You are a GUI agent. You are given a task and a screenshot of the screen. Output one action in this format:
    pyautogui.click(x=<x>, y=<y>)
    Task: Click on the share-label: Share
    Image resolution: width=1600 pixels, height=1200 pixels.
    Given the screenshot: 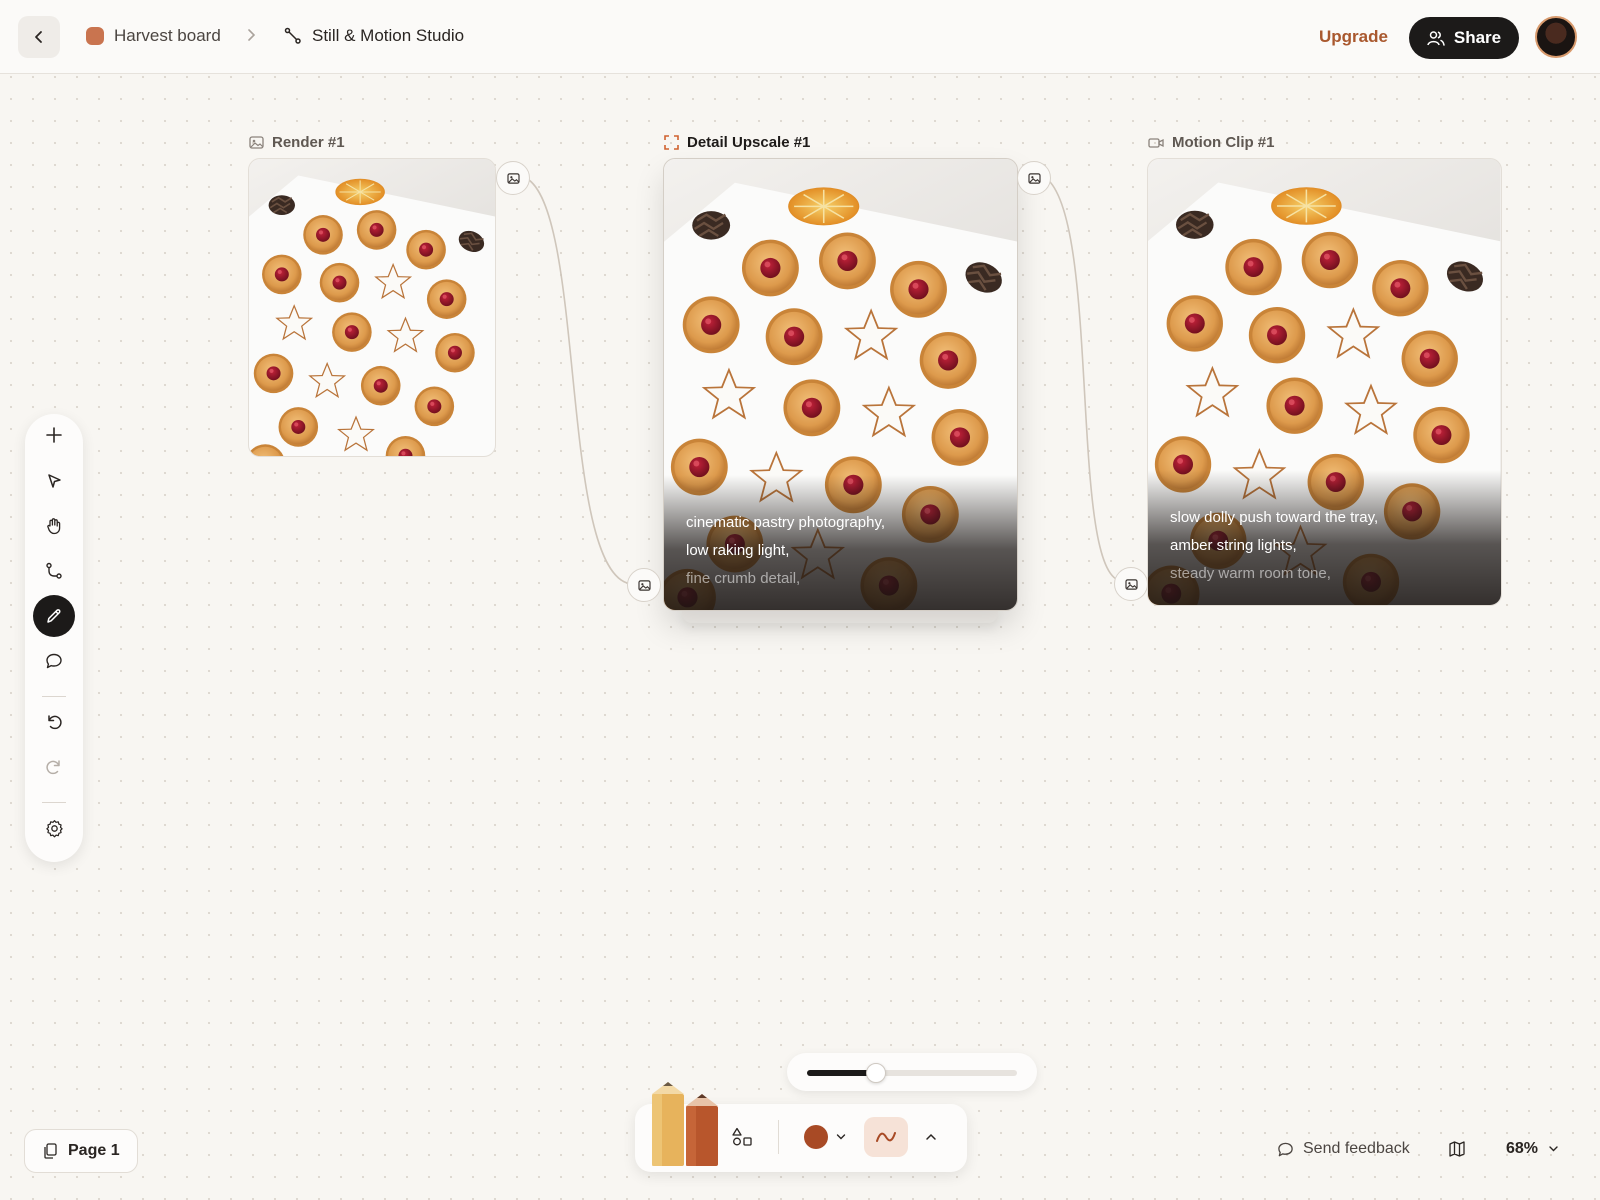 What is the action you would take?
    pyautogui.click(x=1477, y=37)
    